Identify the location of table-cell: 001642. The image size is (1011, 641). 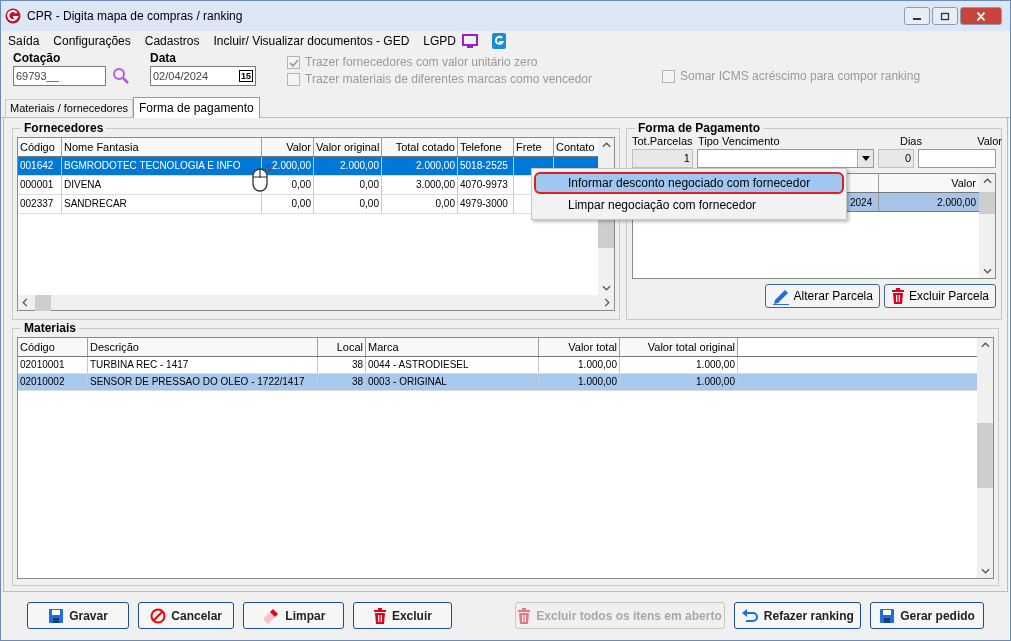
(37, 165).